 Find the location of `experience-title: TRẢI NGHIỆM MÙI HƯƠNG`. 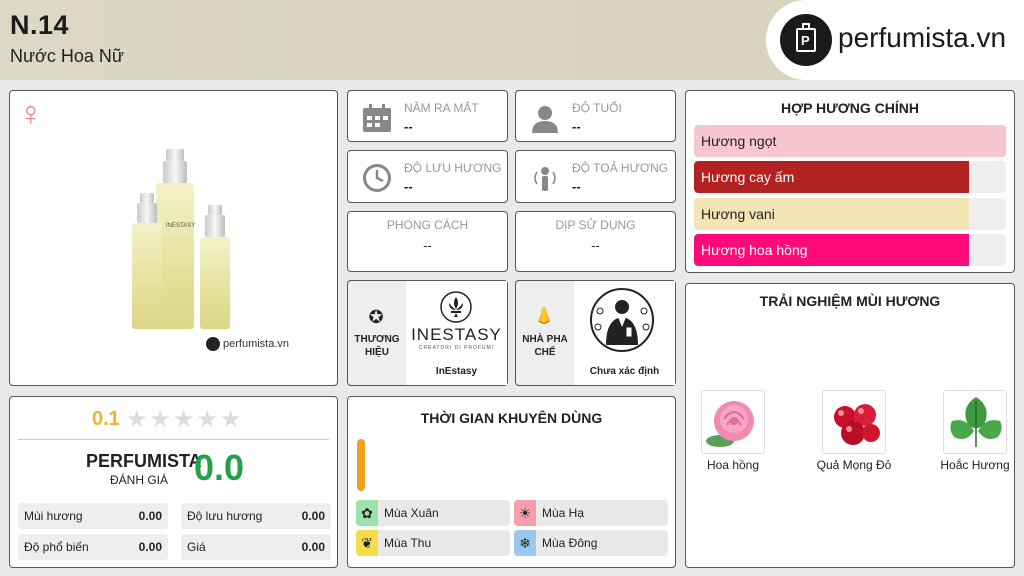

experience-title: TRẢI NGHIỆM MÙI HƯƠNG is located at coordinates (850, 301).